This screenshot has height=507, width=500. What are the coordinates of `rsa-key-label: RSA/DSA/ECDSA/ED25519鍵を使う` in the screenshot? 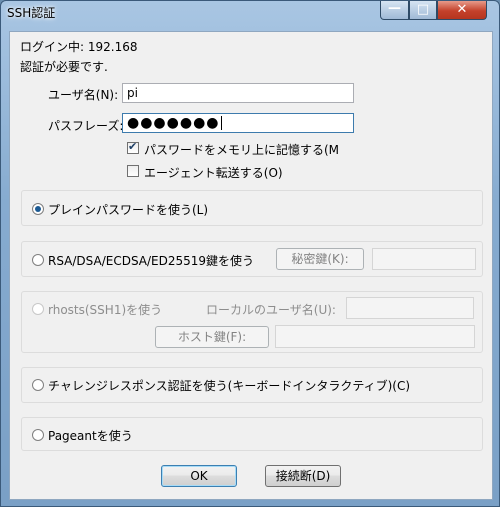 It's located at (151, 260).